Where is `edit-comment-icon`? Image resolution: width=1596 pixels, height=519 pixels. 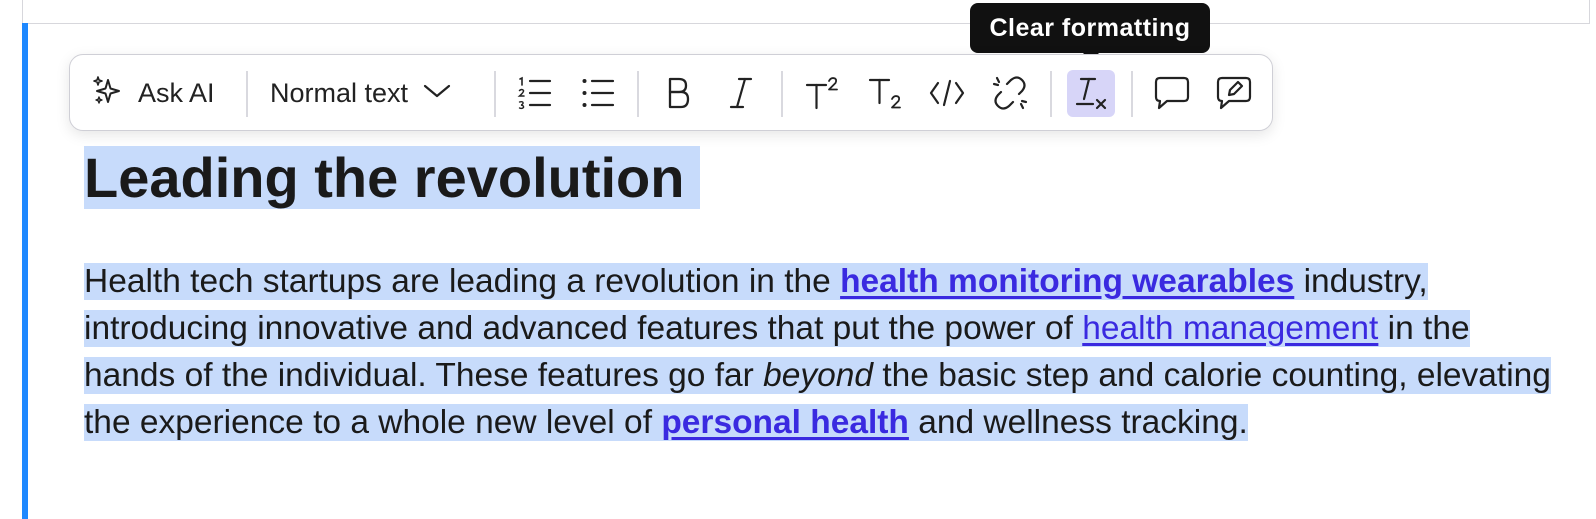
edit-comment-icon is located at coordinates (1234, 93).